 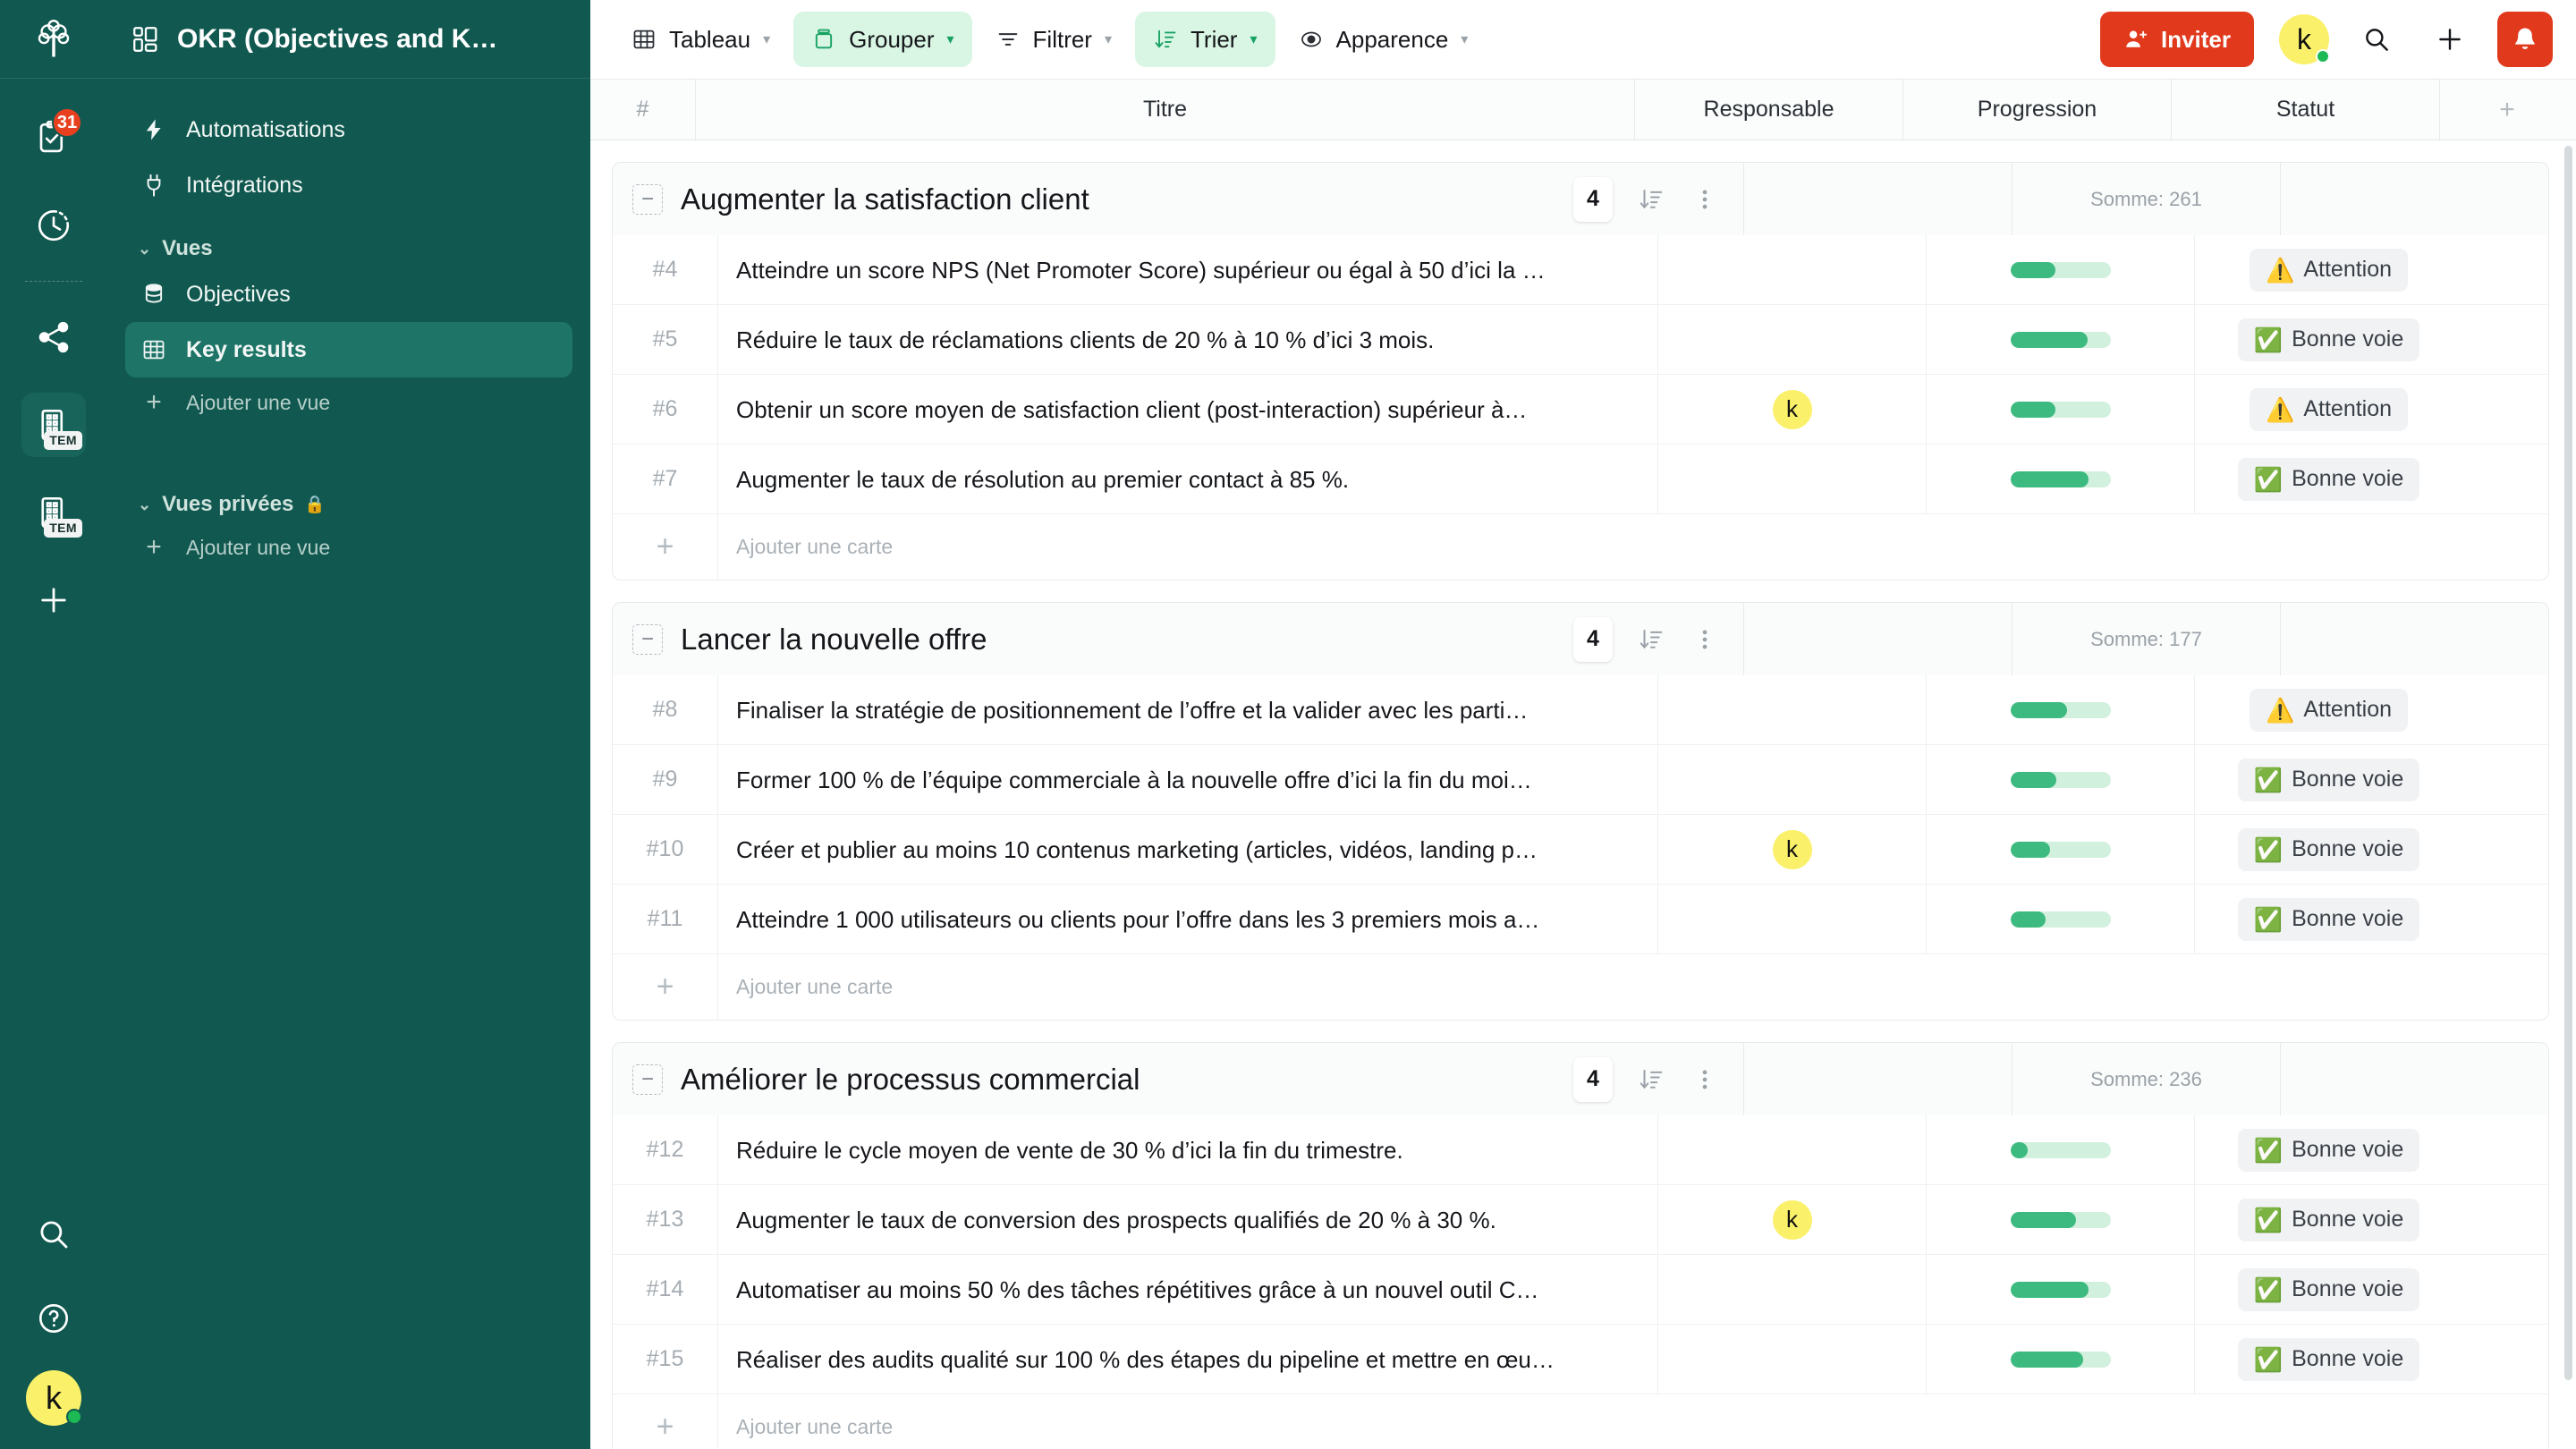 What do you see at coordinates (53, 425) in the screenshot?
I see `rail-item-workspace-1: TEM` at bounding box center [53, 425].